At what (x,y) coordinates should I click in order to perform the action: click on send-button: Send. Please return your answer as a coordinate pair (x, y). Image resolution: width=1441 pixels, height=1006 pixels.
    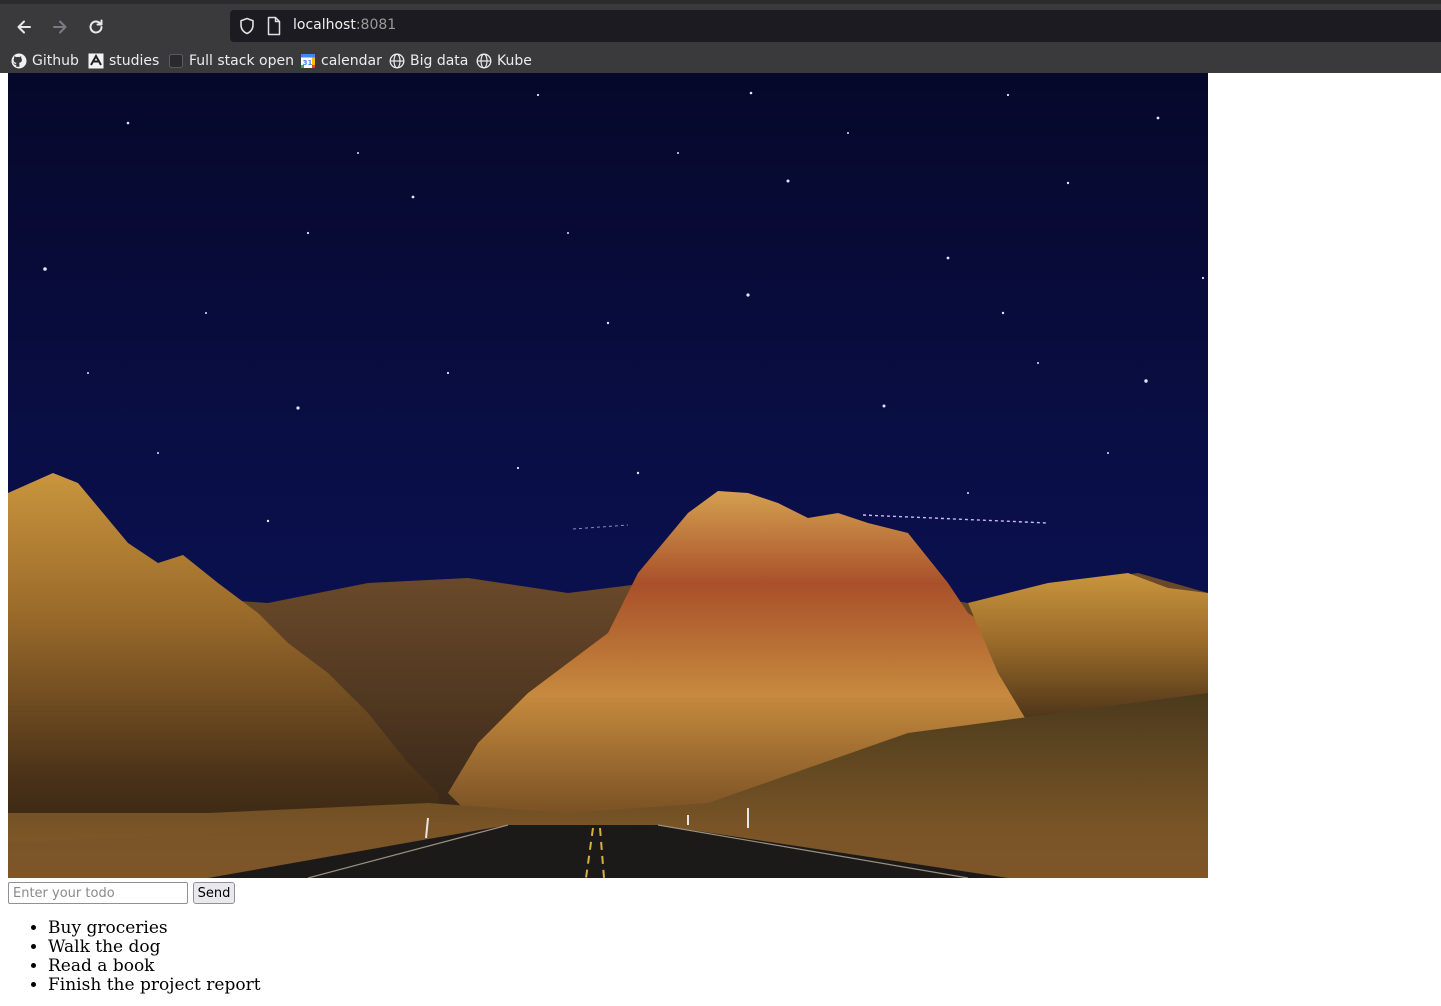
    Looking at the image, I should click on (214, 893).